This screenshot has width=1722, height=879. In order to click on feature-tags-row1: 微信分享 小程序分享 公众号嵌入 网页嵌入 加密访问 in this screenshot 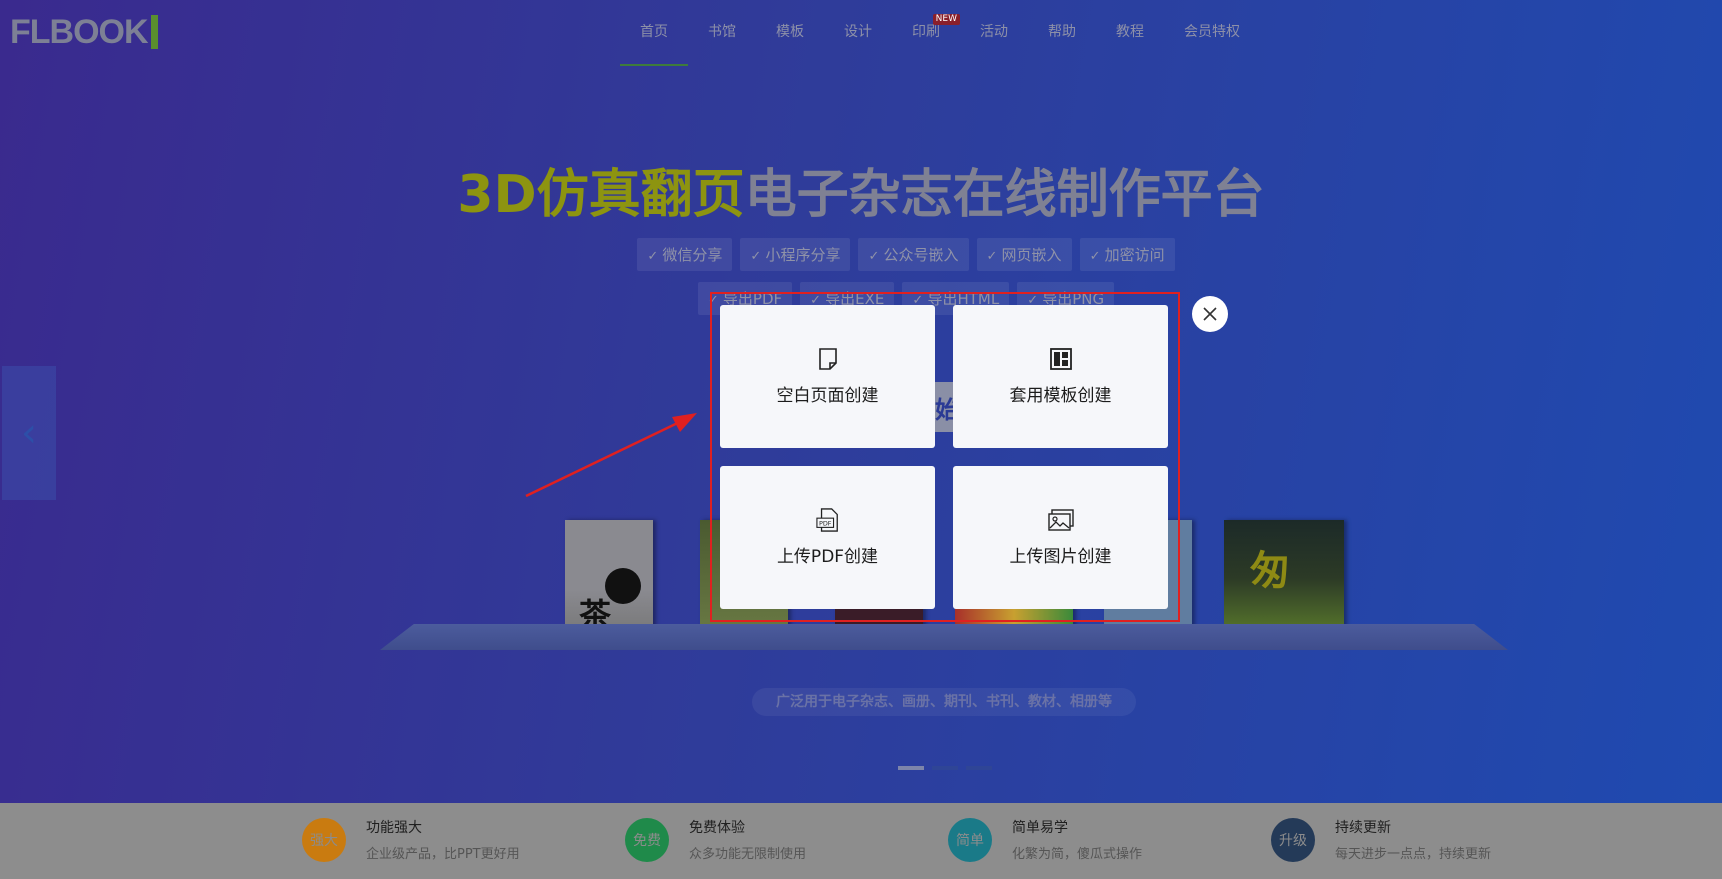, I will do `click(861, 254)`.